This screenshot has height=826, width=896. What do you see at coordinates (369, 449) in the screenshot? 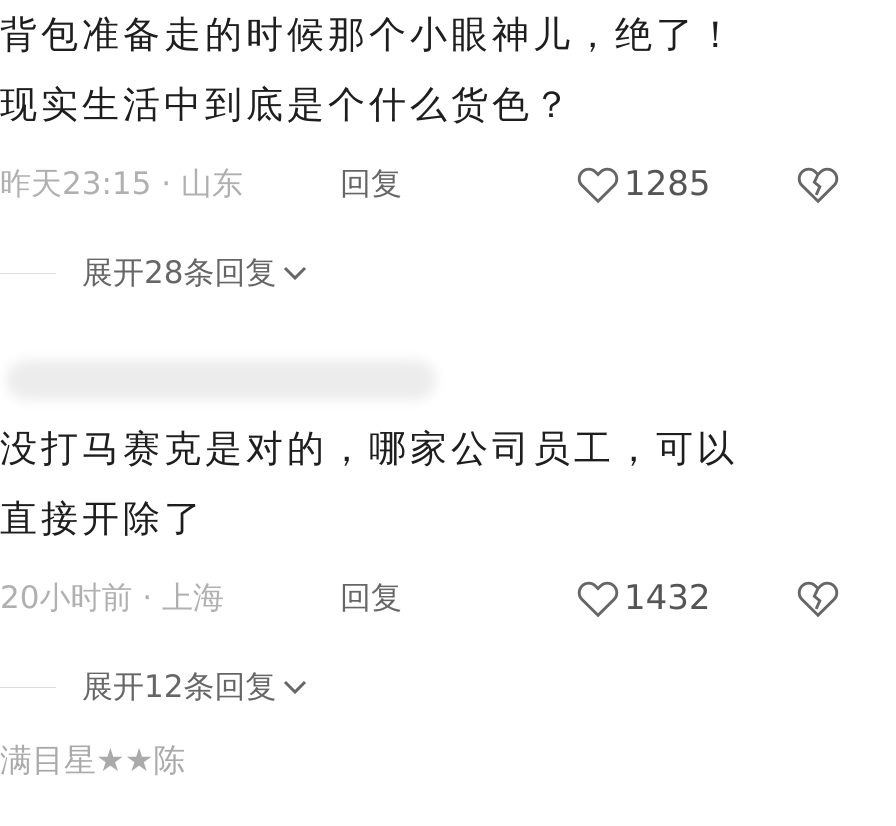
I see `comment-text: 没打马赛克是对的，哪家公司员工，可以` at bounding box center [369, 449].